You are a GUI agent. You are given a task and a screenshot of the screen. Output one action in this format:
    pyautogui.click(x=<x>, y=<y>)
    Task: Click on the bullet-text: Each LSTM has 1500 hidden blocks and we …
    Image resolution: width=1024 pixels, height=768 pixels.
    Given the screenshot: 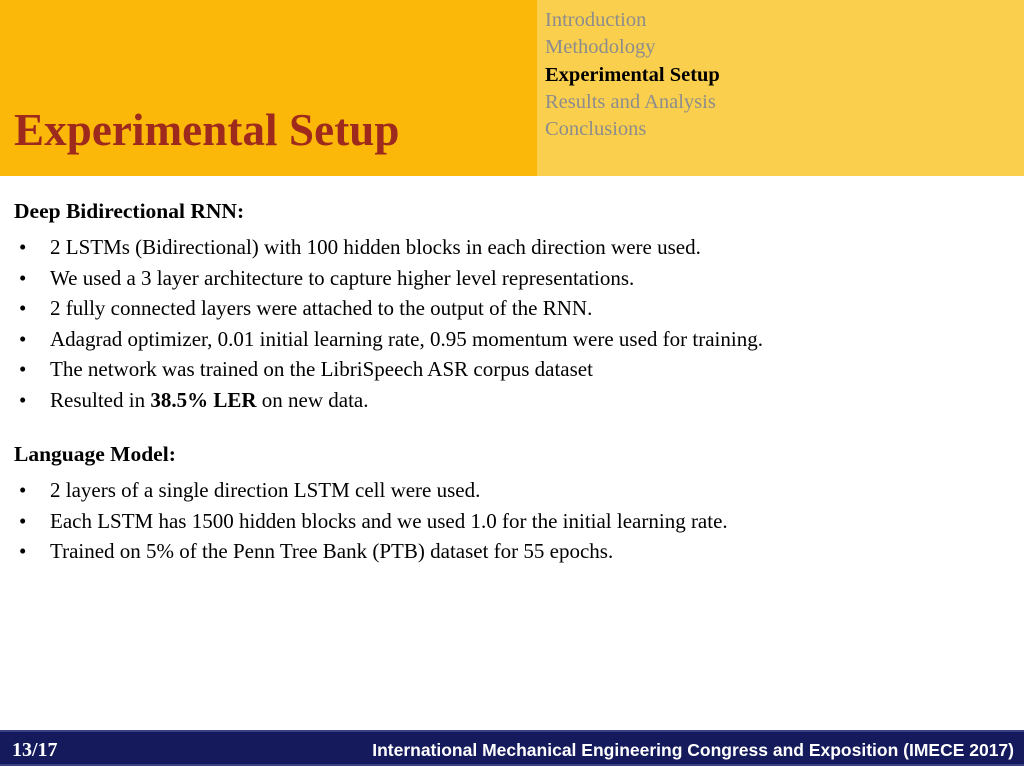 What is the action you would take?
    pyautogui.click(x=389, y=520)
    